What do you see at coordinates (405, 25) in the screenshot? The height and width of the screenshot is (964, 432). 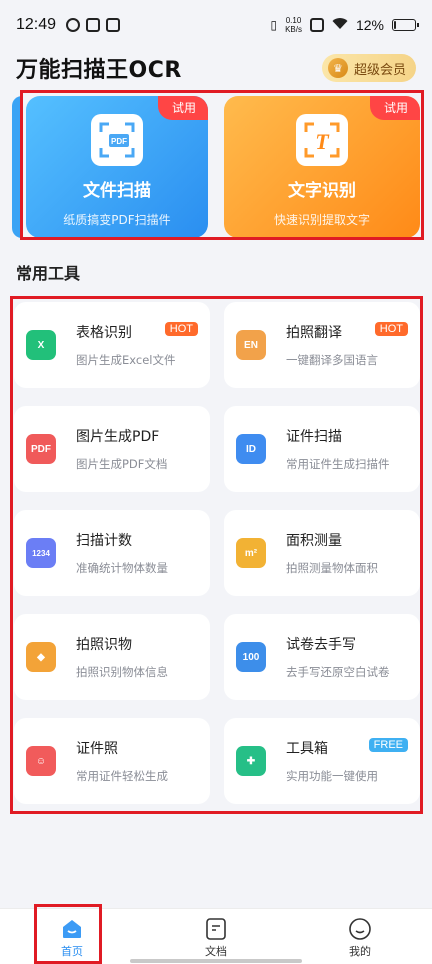 I see `battery-icon` at bounding box center [405, 25].